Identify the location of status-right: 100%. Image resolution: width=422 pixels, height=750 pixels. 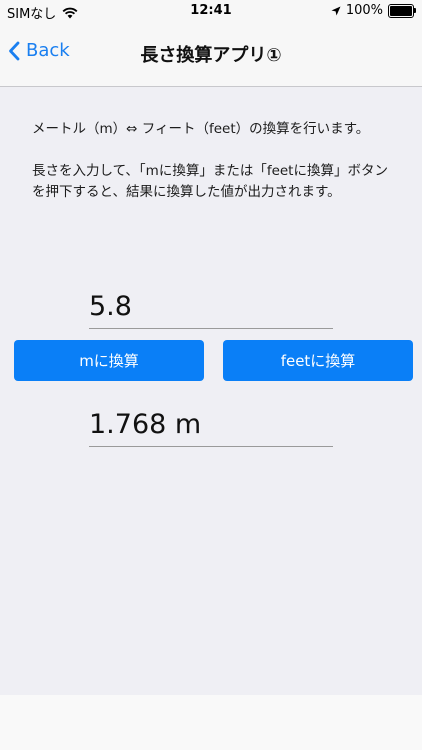
(373, 10).